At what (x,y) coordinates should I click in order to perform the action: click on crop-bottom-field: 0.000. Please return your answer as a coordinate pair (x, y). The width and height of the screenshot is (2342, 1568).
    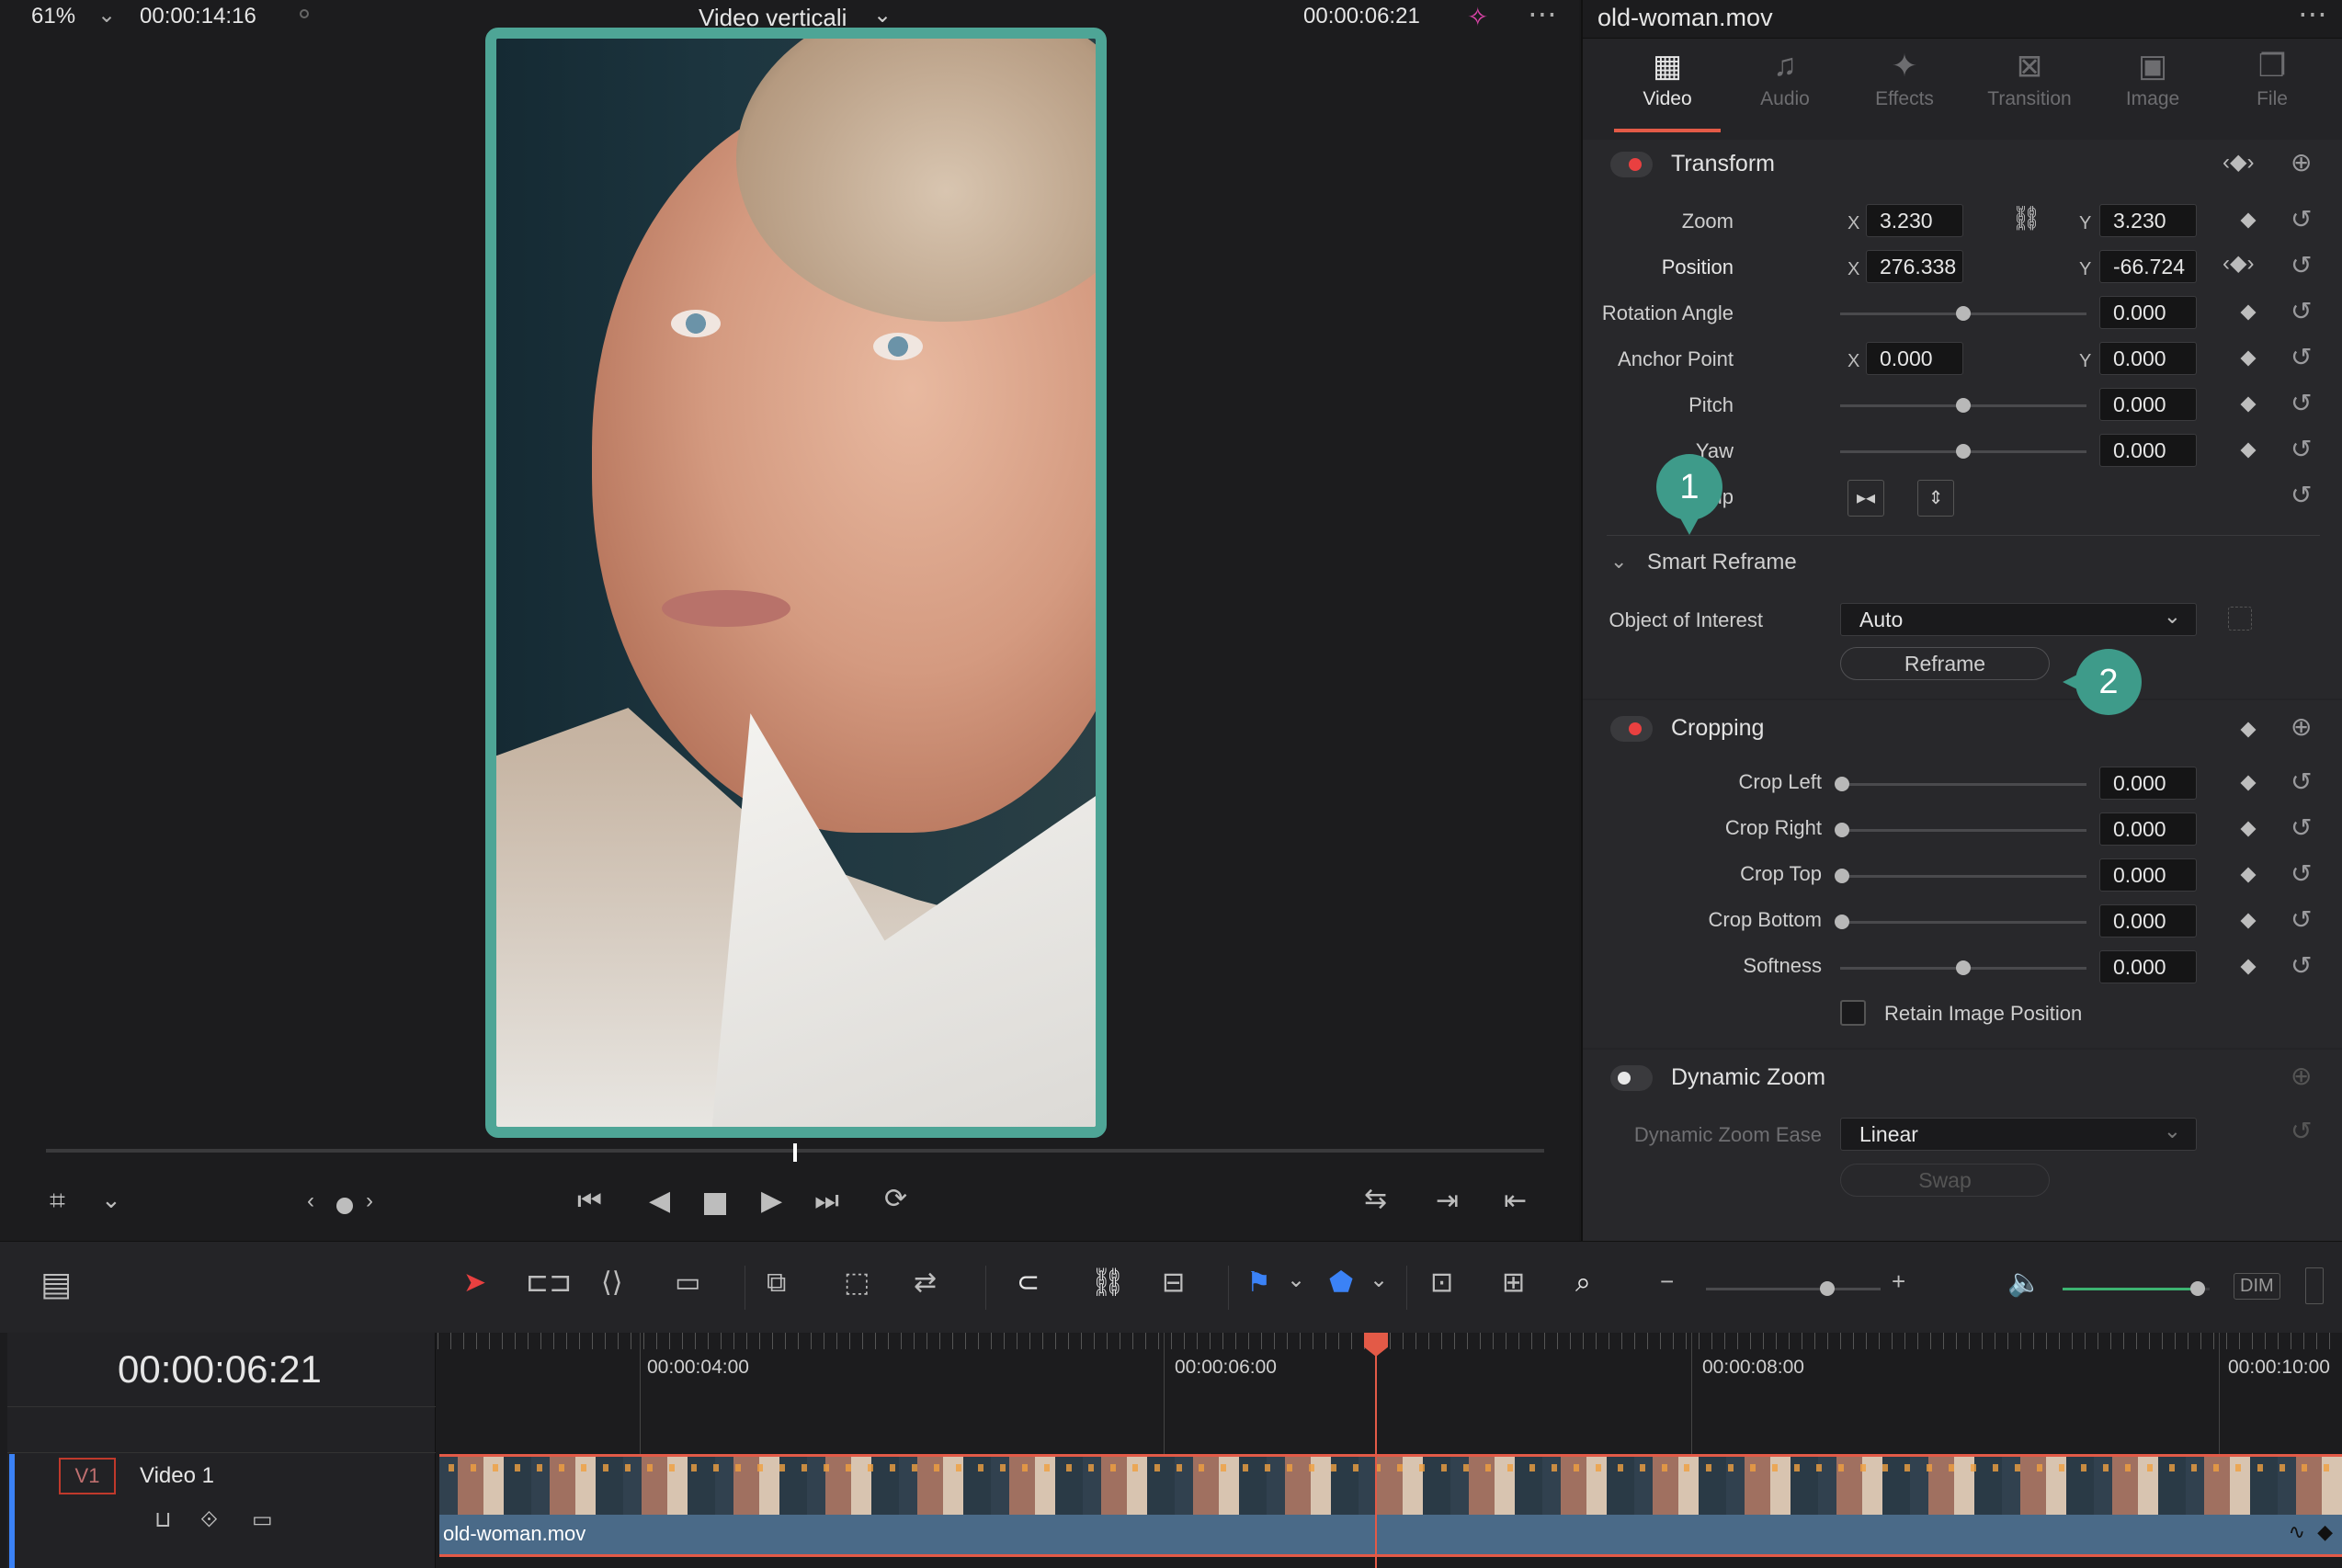
    Looking at the image, I should click on (2148, 920).